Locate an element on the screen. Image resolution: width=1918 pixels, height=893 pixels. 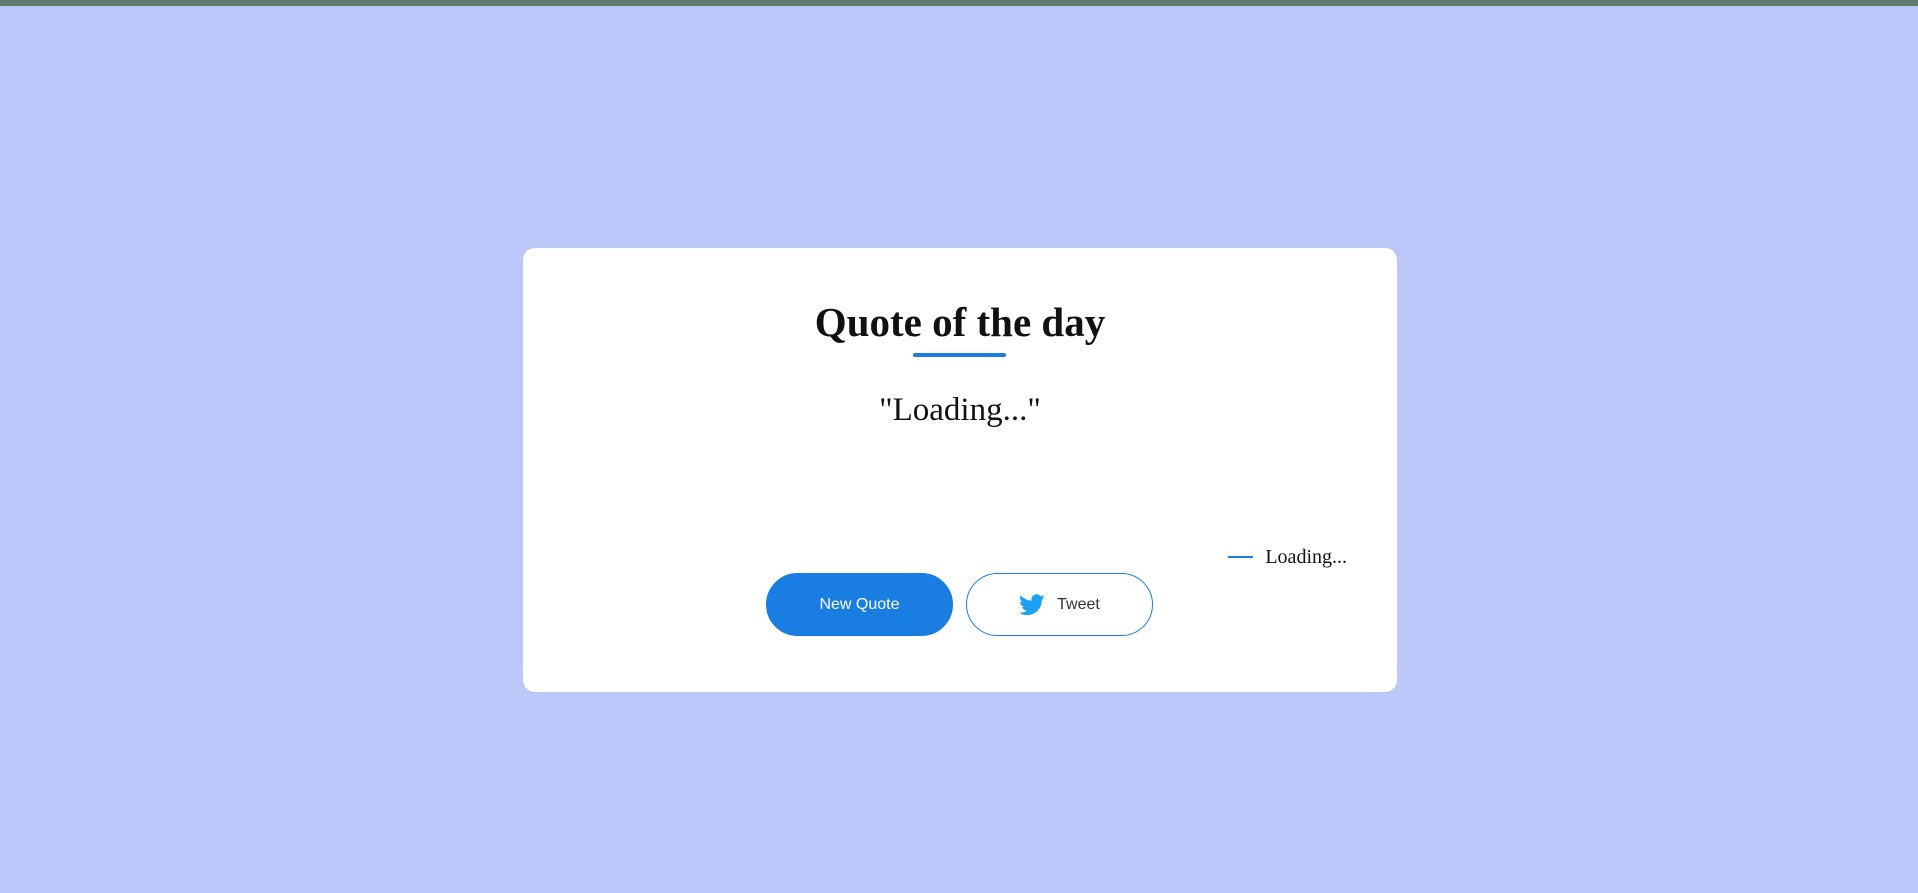
action-buttons: New Quote Tweet is located at coordinates (959, 604).